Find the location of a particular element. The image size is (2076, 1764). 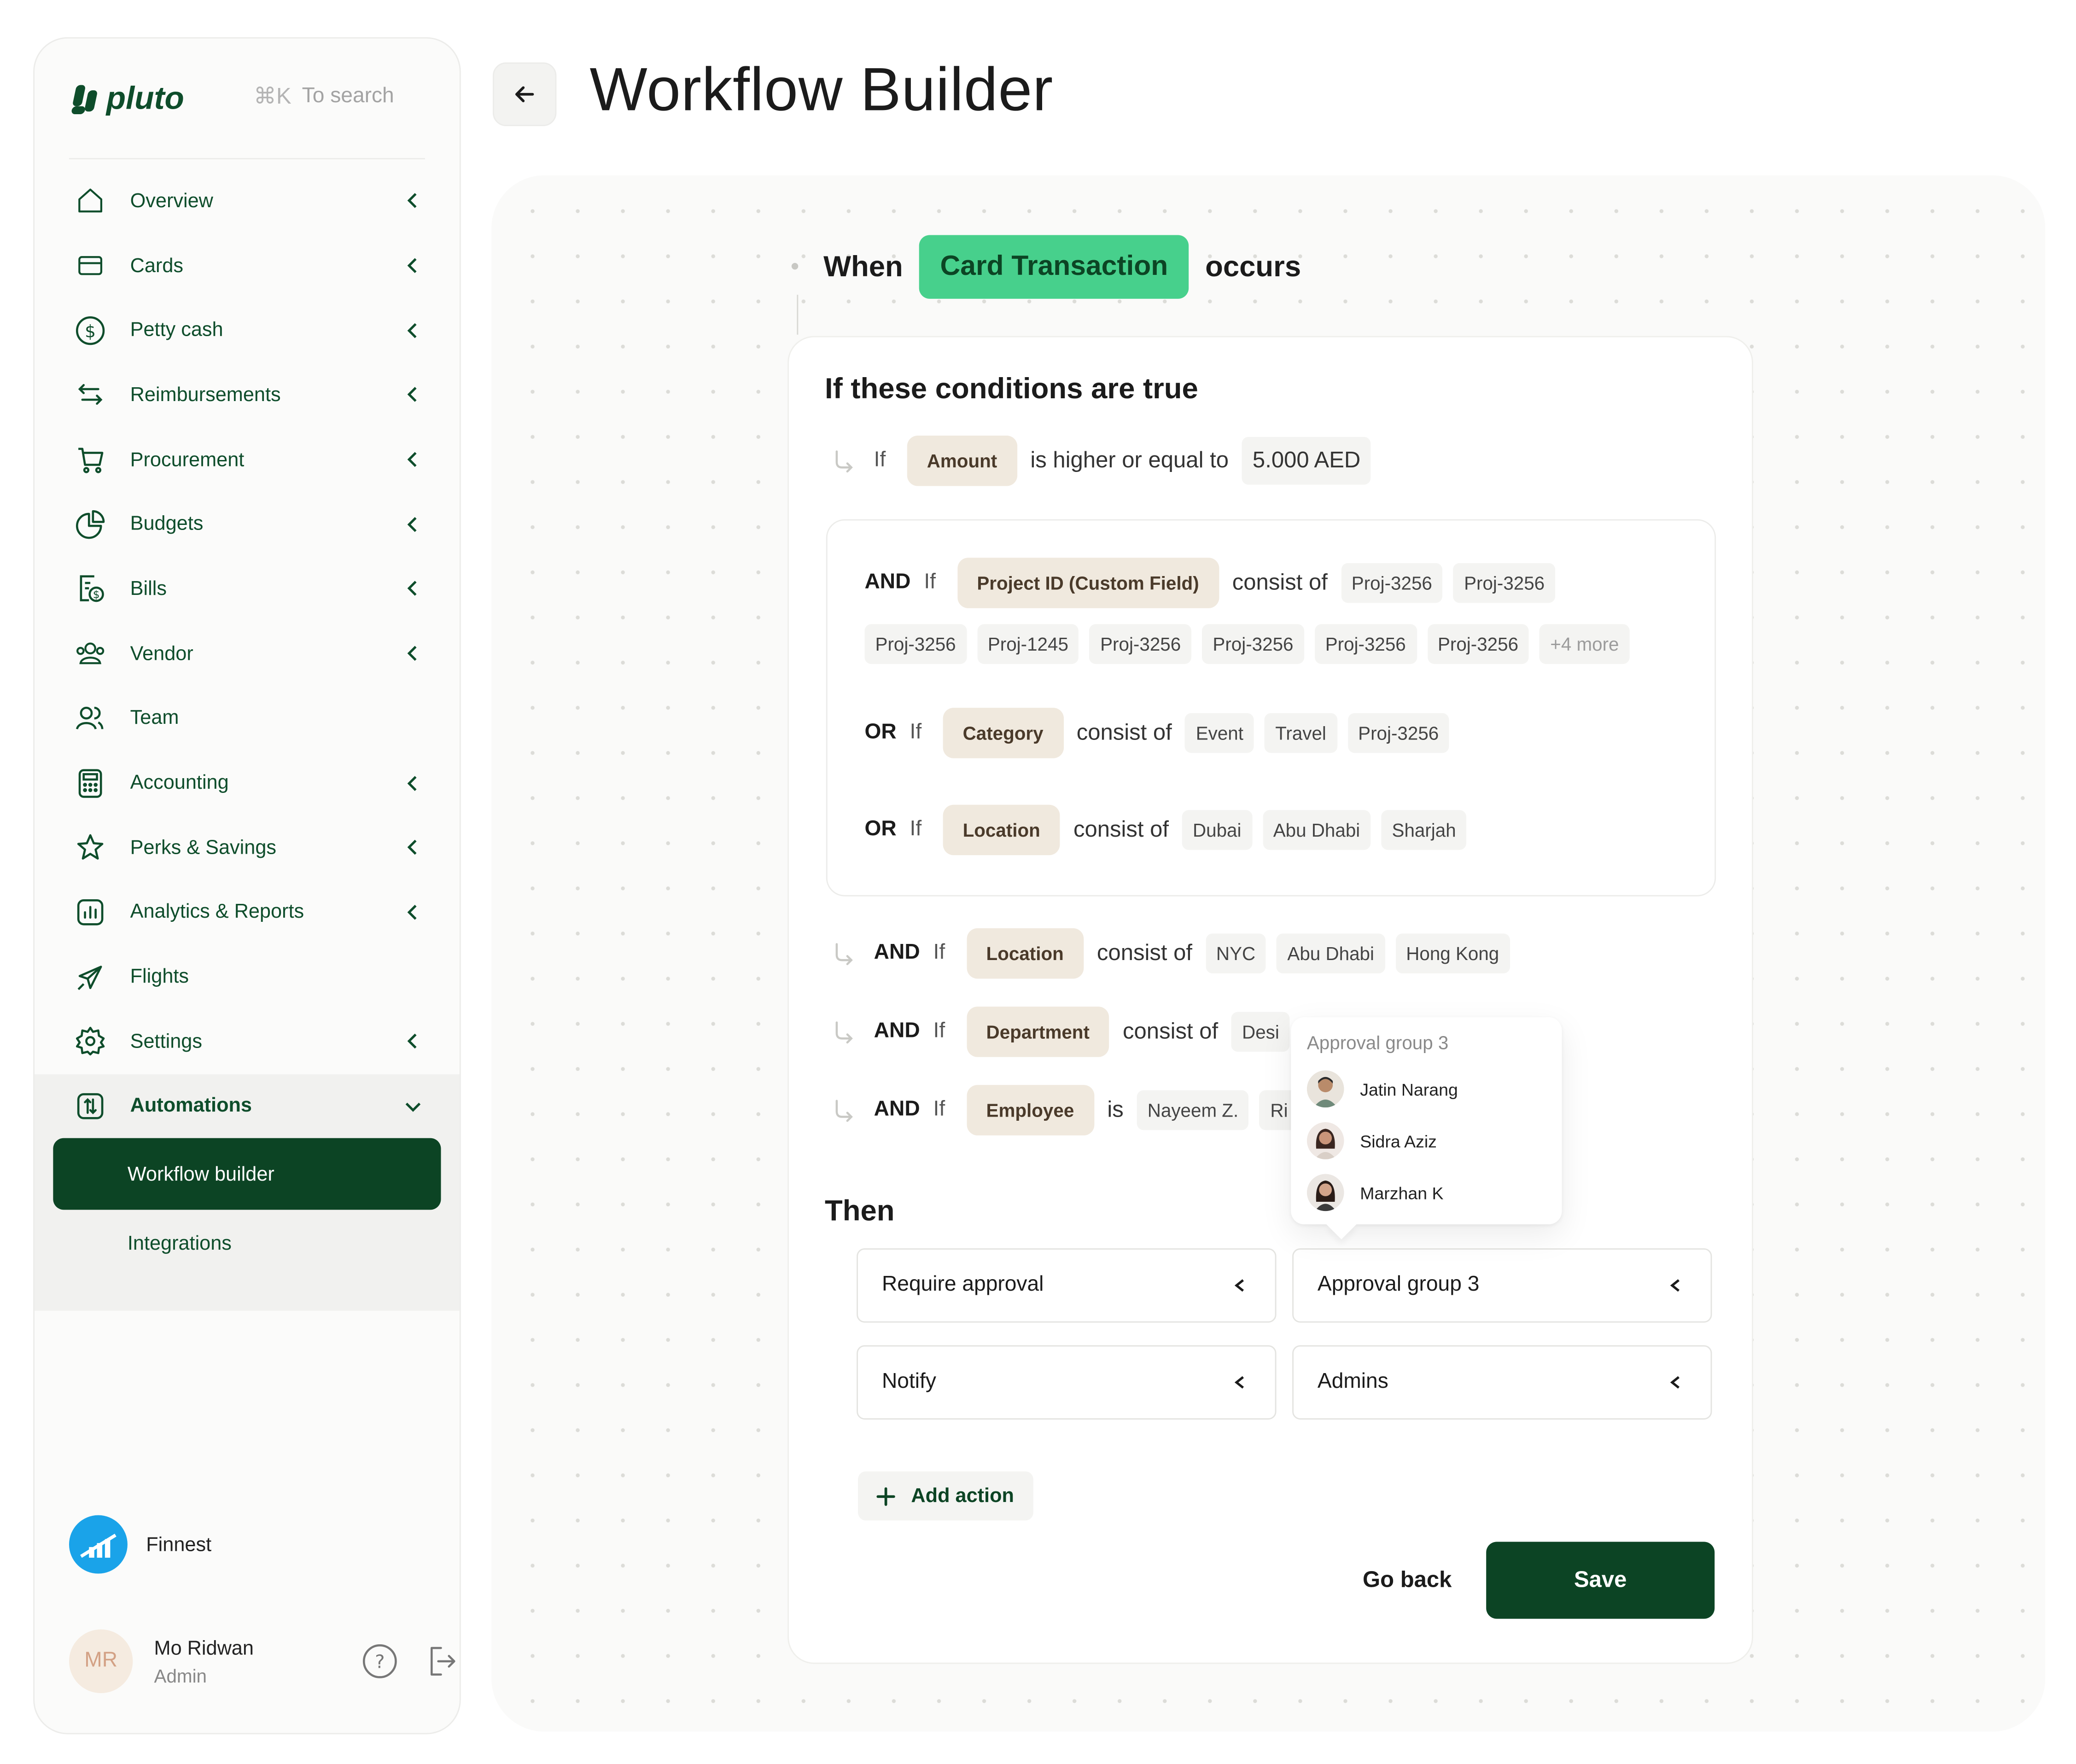

condition-field: Employee is located at coordinates (1030, 1110).